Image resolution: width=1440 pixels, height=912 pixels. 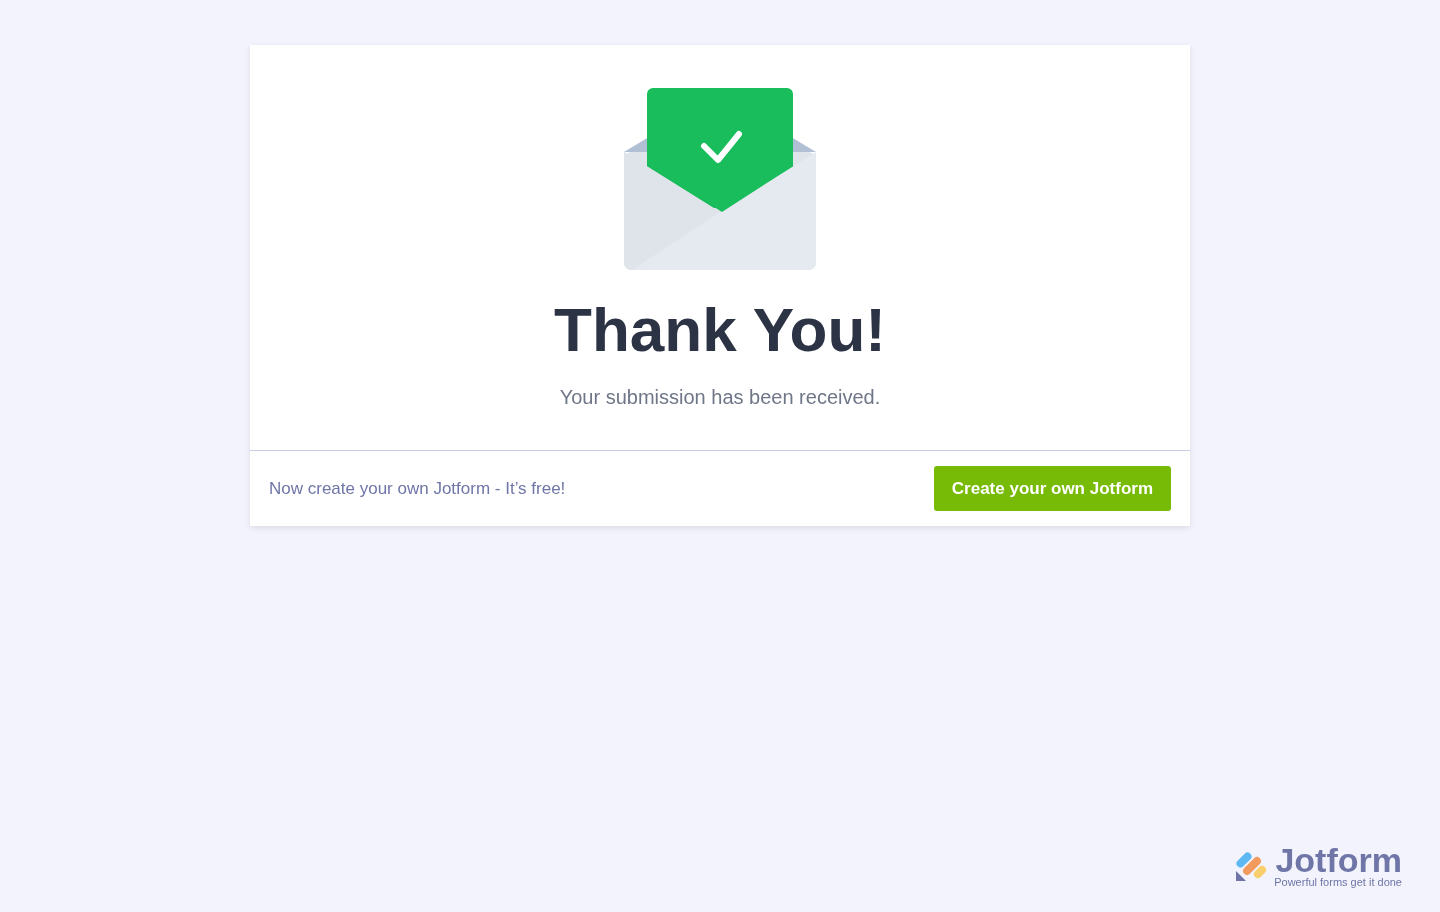 What do you see at coordinates (1052, 488) in the screenshot?
I see `create-form-button: Create your own Jotform` at bounding box center [1052, 488].